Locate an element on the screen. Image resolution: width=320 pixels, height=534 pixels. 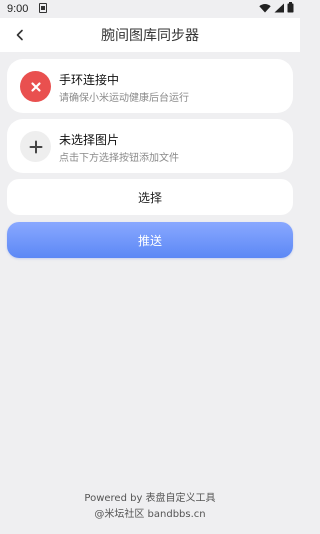
device-status-card: 手环连接中 请确保小米运动健康后台运行 is located at coordinates (150, 86).